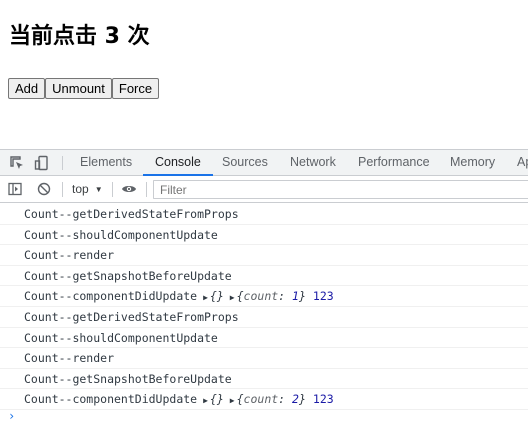 This screenshot has width=528, height=424. What do you see at coordinates (80, 189) in the screenshot?
I see `context-label: top` at bounding box center [80, 189].